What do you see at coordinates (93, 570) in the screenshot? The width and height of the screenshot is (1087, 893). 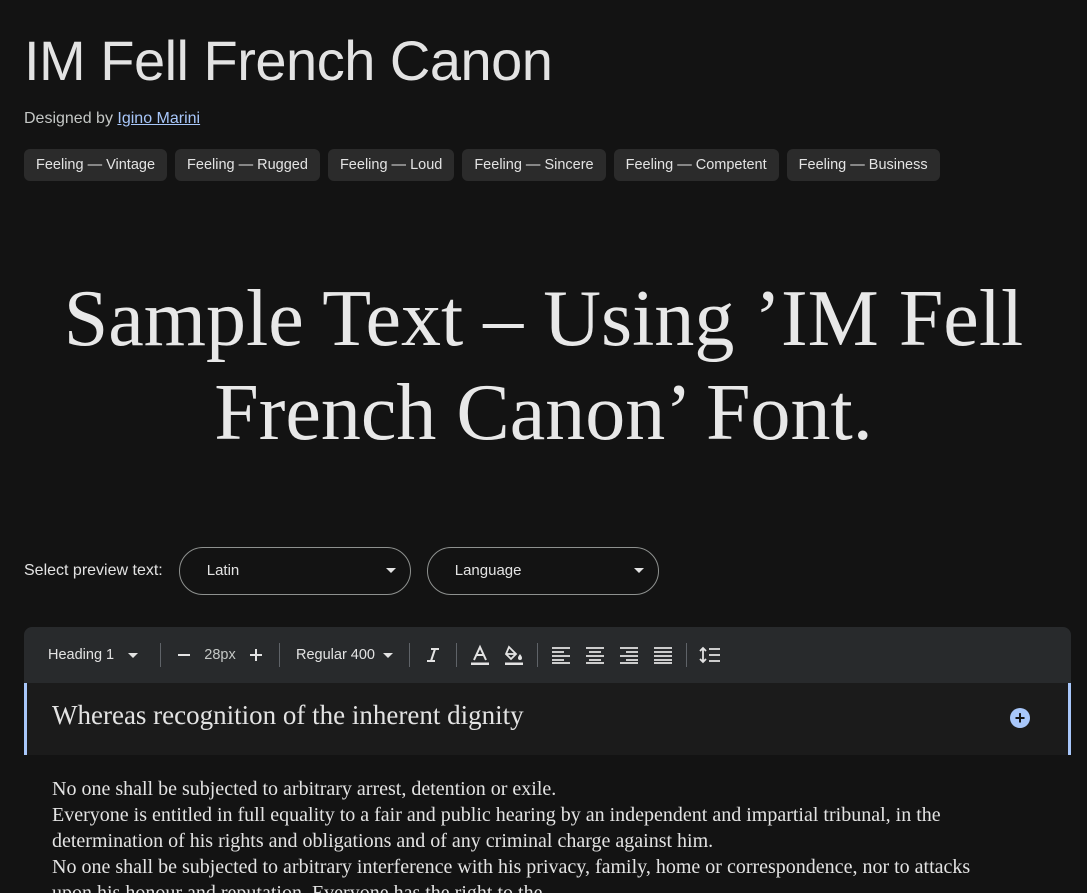 I see `preview-label: Select preview text:` at bounding box center [93, 570].